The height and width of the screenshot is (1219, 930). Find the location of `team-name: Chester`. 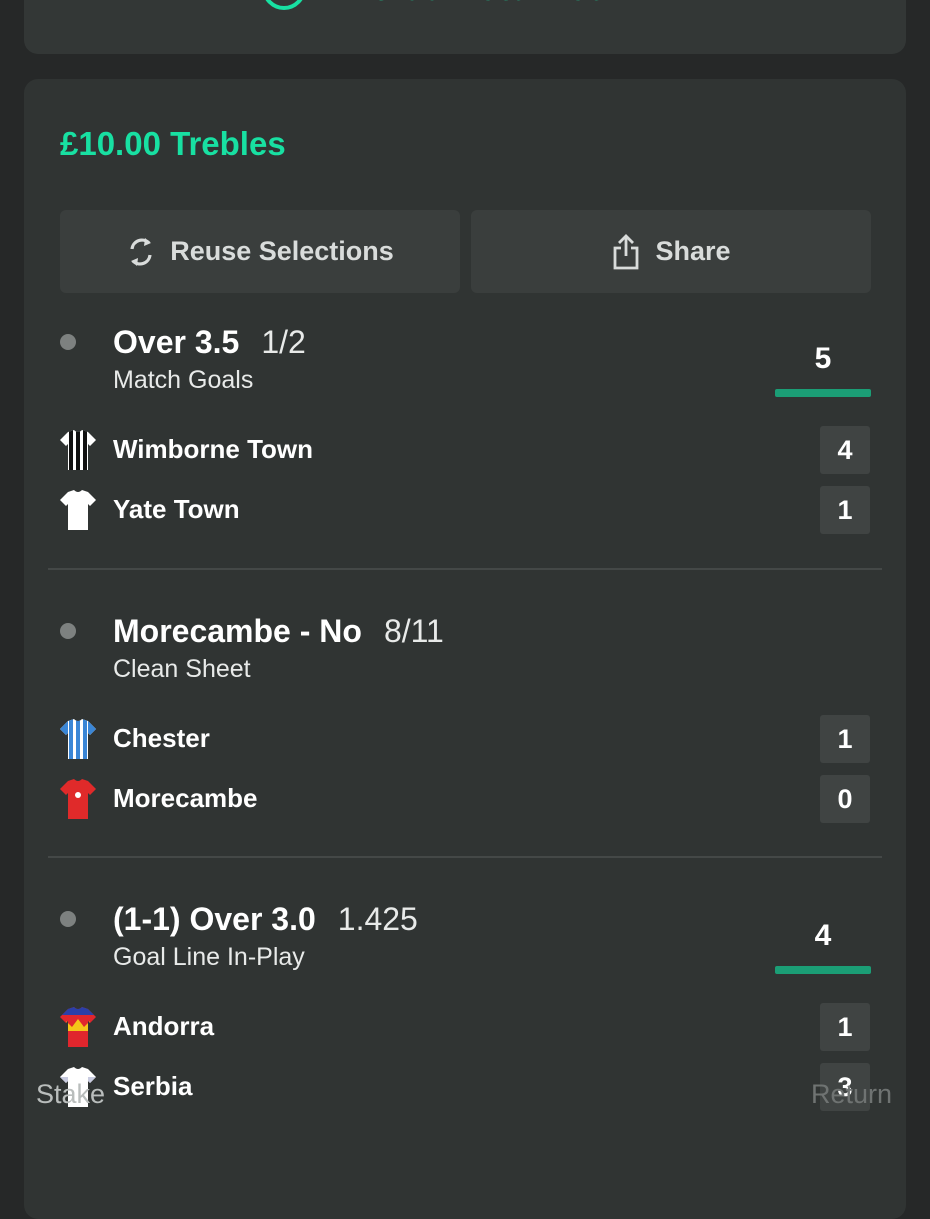

team-name: Chester is located at coordinates (161, 738).